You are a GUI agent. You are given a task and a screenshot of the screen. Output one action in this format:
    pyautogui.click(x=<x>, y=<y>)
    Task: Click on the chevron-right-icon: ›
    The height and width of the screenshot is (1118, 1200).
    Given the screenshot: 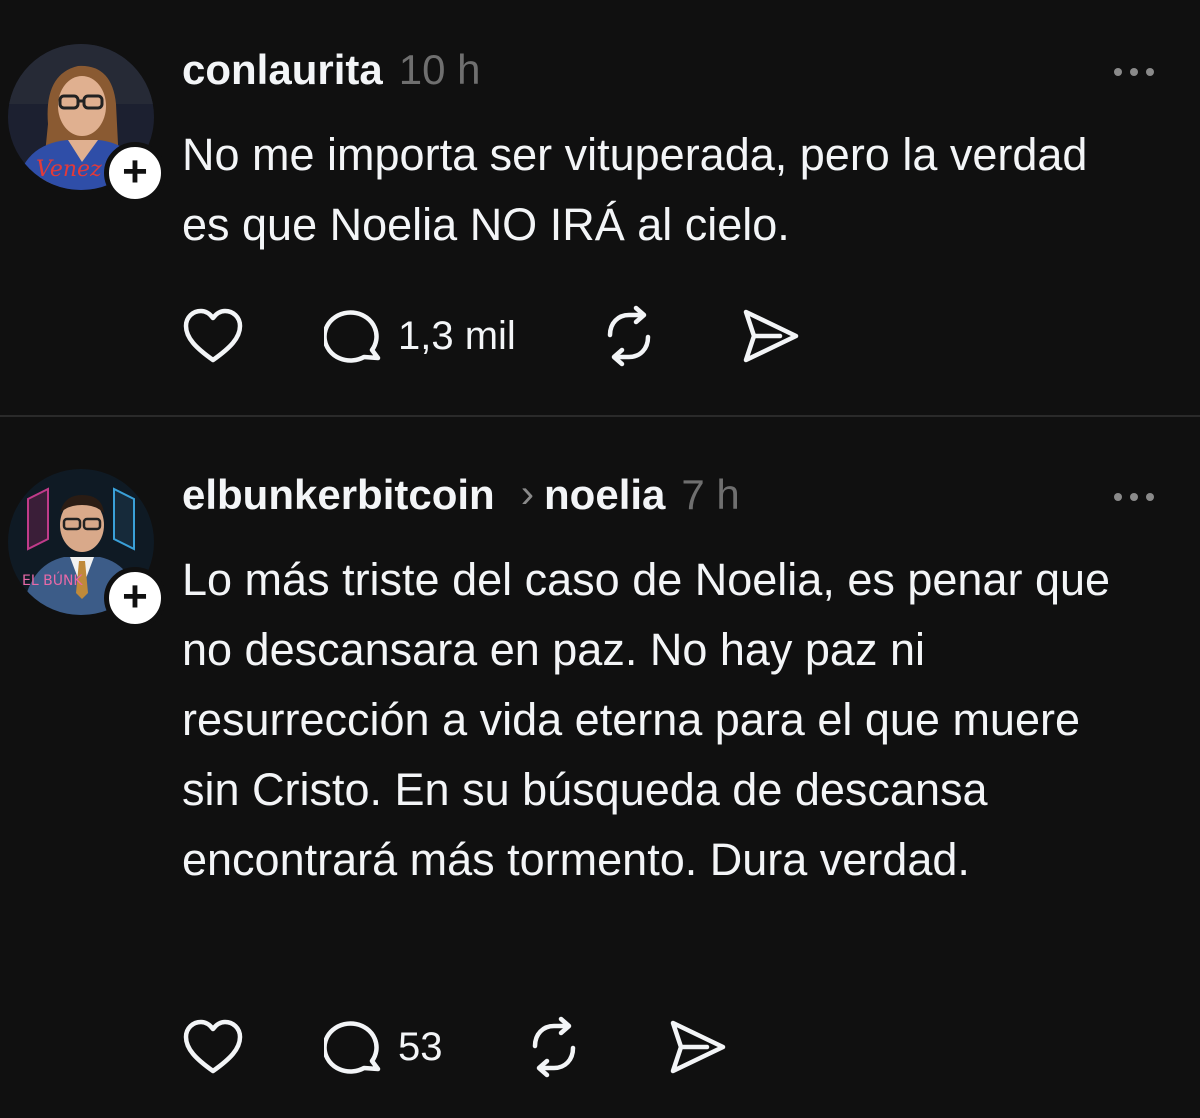 What is the action you would take?
    pyautogui.click(x=527, y=494)
    